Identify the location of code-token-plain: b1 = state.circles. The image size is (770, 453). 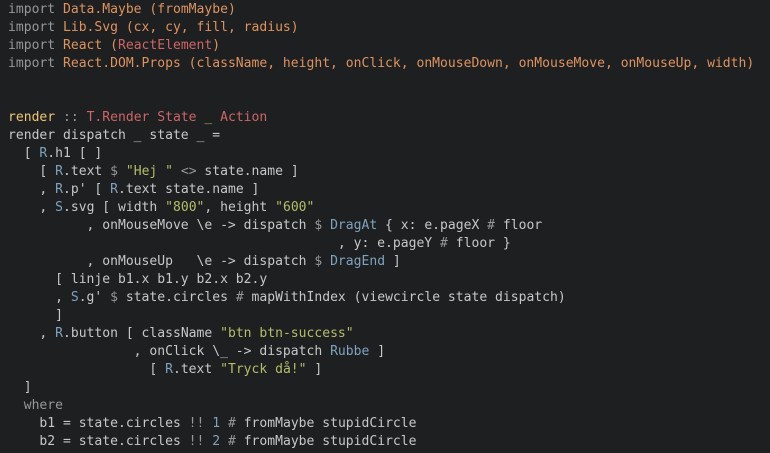
(98, 423).